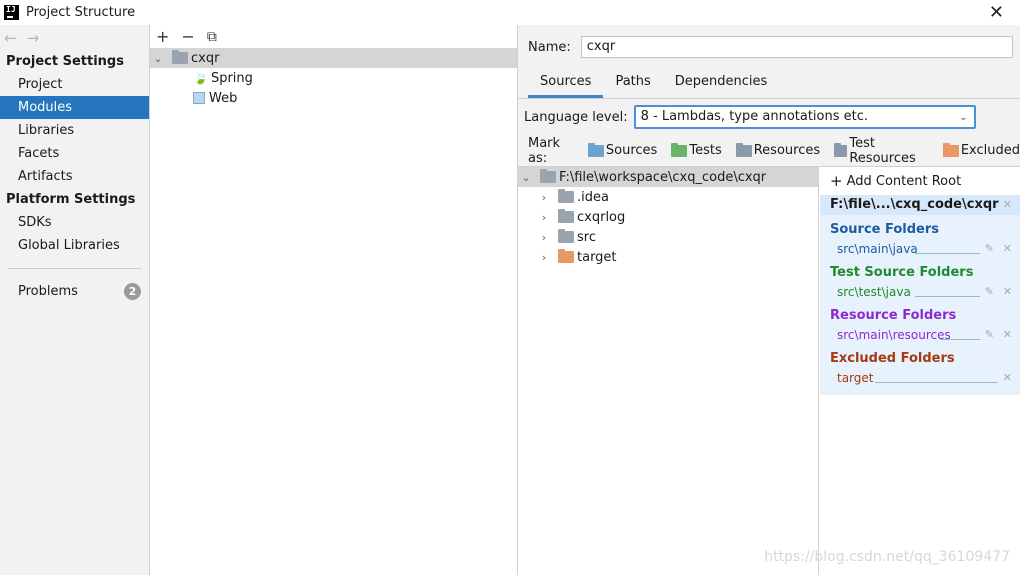 The width and height of the screenshot is (1020, 575). What do you see at coordinates (132, 291) in the screenshot?
I see `problems-count-badge: 2` at bounding box center [132, 291].